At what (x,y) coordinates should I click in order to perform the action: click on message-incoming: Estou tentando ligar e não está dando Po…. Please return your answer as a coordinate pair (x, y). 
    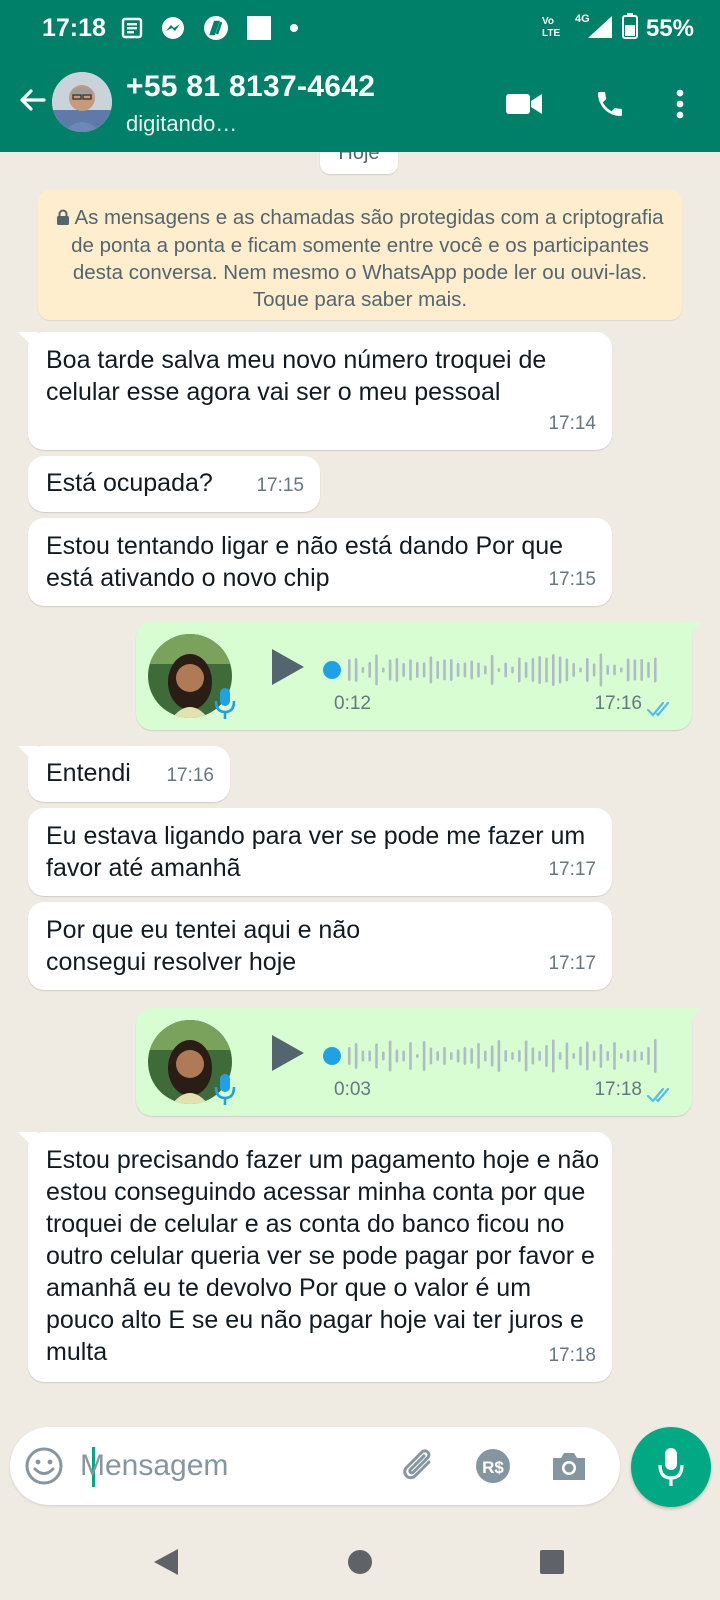
    Looking at the image, I should click on (320, 562).